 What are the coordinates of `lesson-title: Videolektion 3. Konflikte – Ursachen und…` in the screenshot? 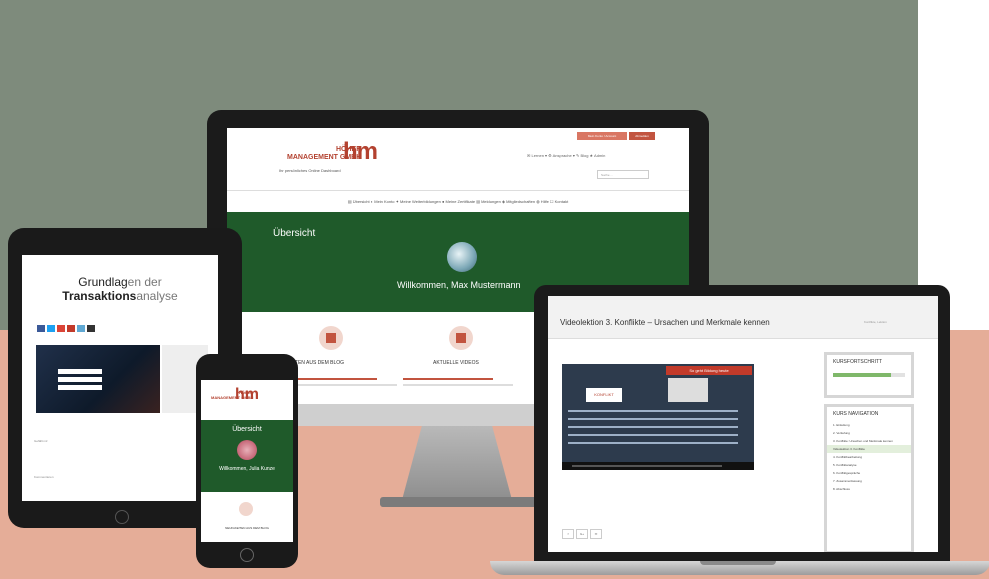 It's located at (665, 322).